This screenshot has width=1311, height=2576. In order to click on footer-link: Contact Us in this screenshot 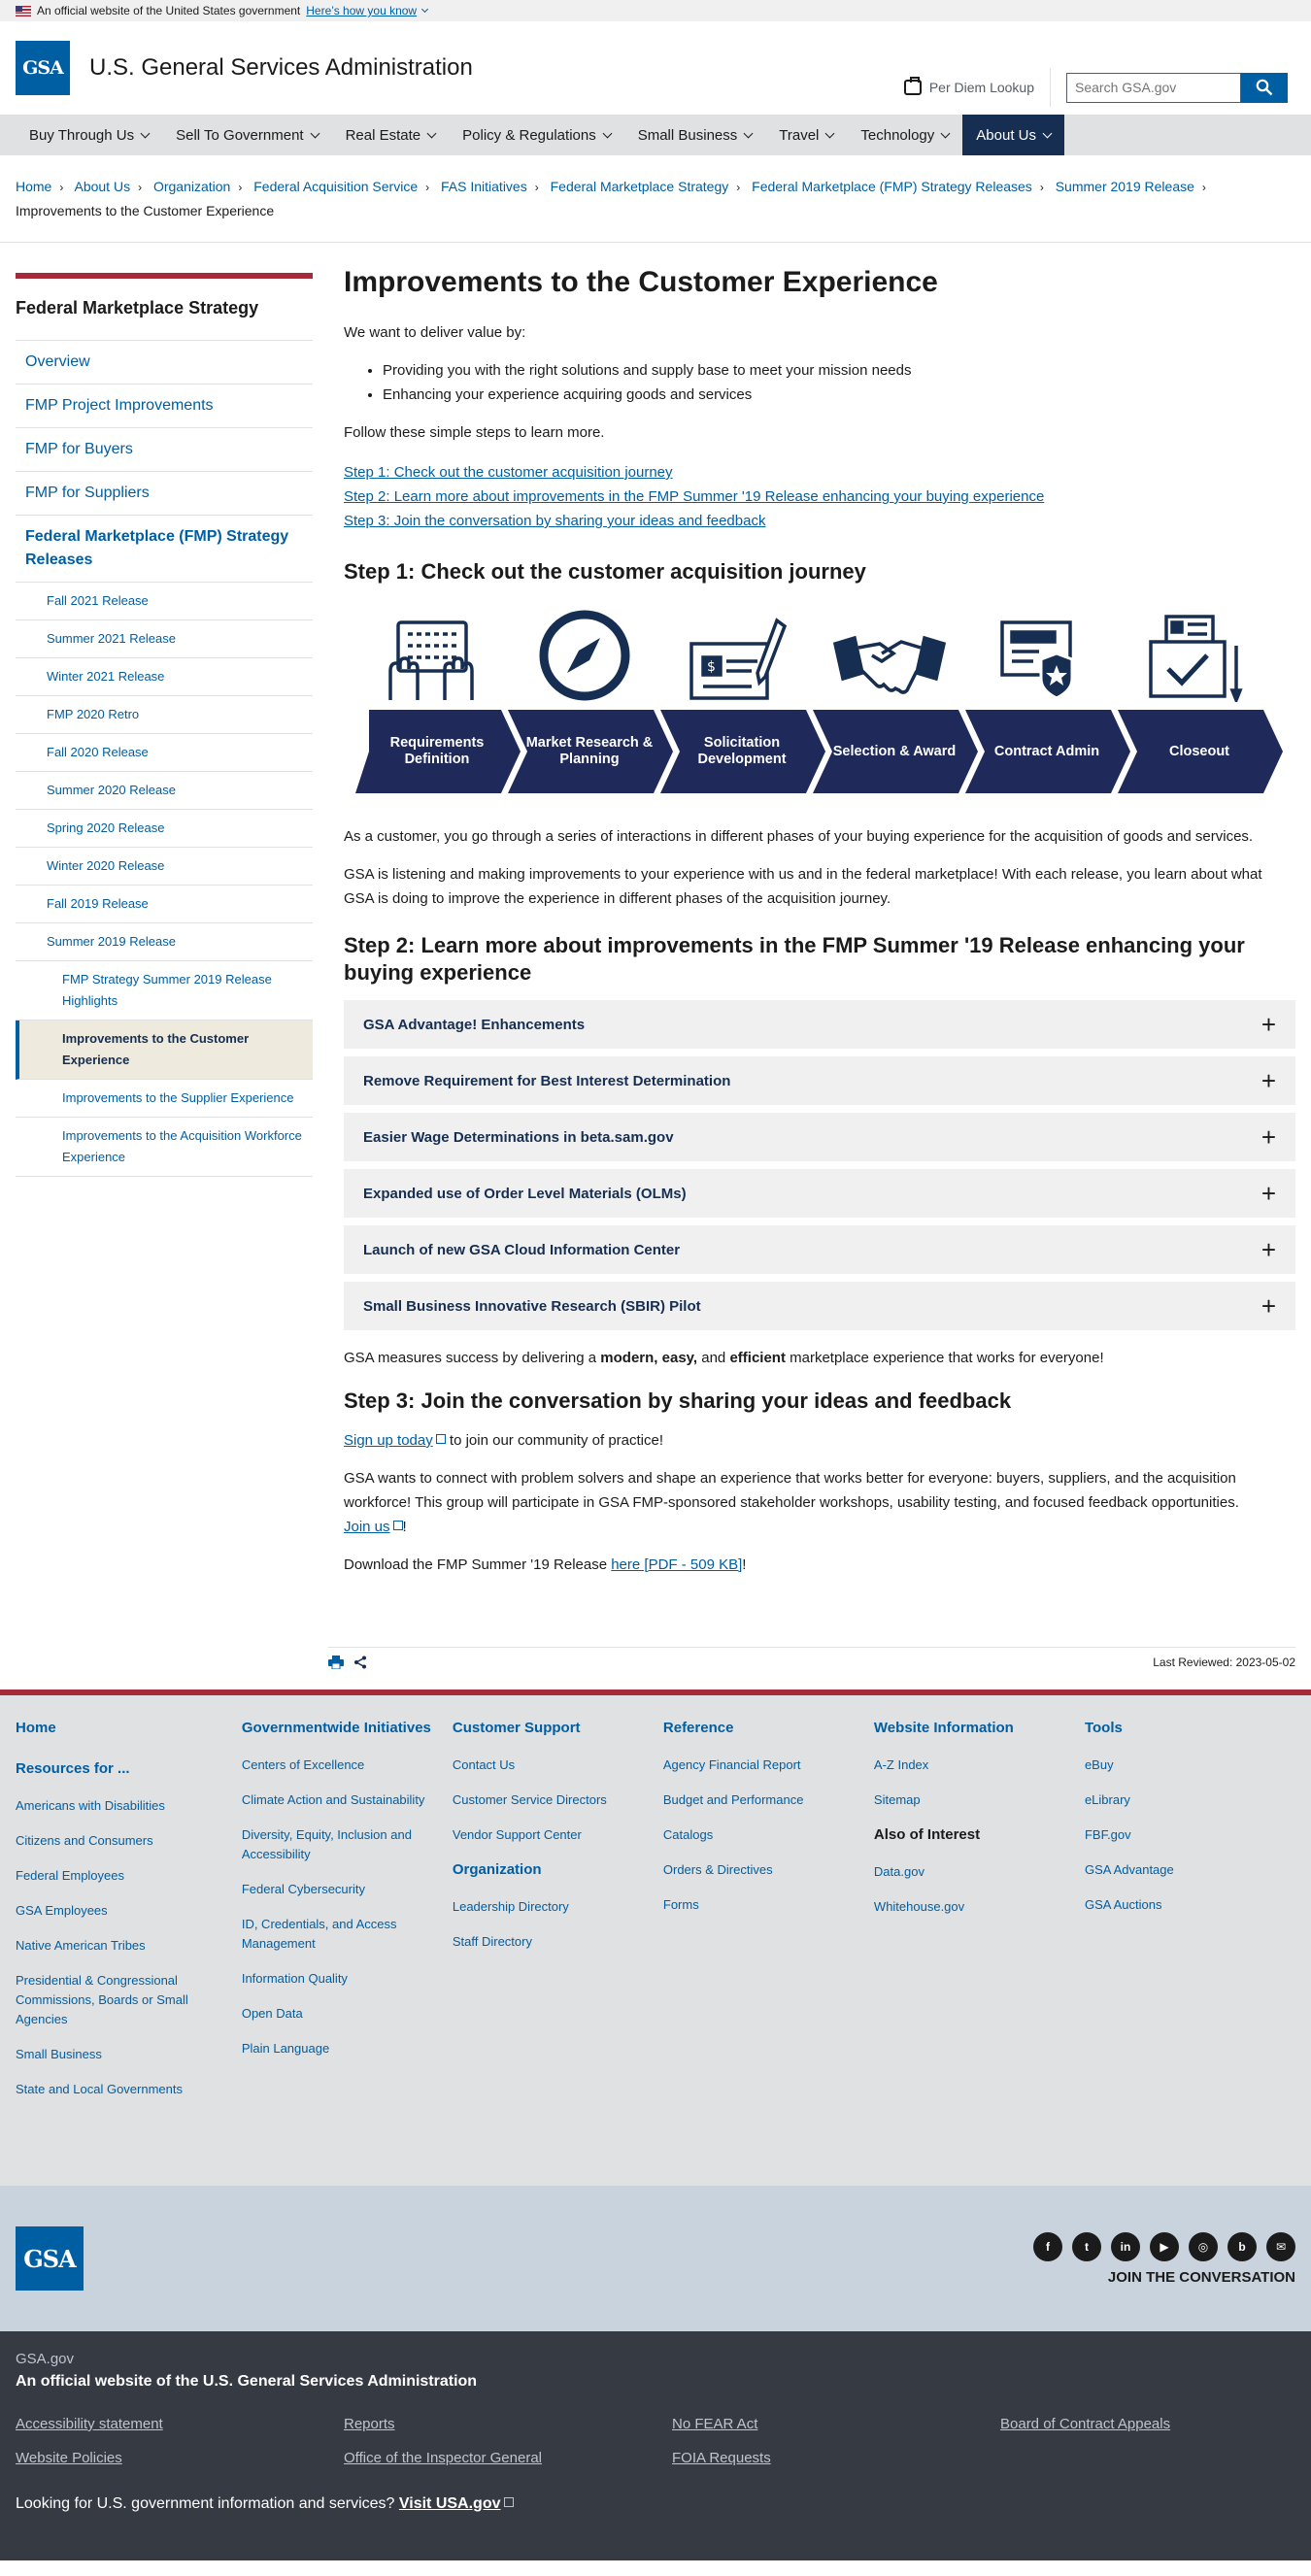, I will do `click(558, 1765)`.